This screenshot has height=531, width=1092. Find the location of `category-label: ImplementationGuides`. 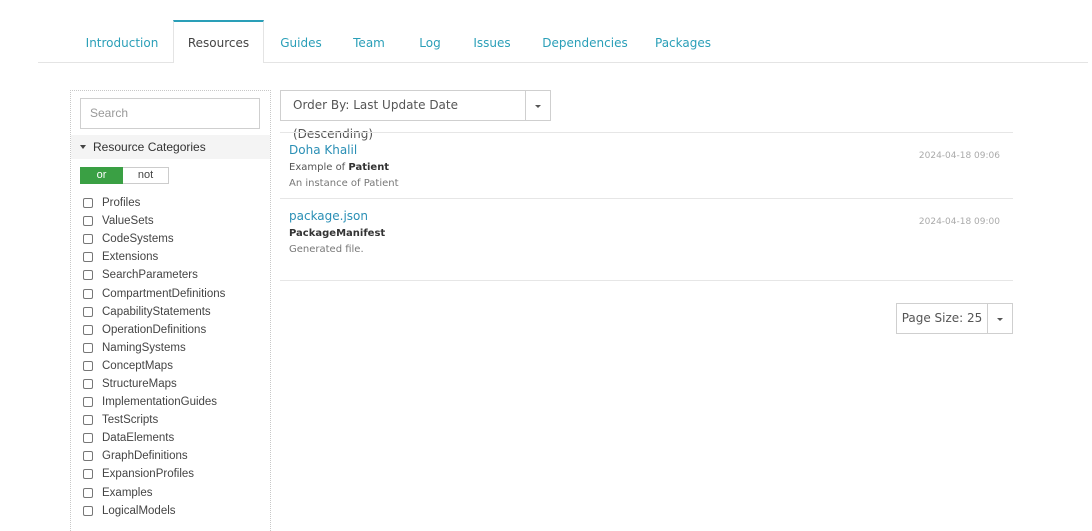

category-label: ImplementationGuides is located at coordinates (160, 402).